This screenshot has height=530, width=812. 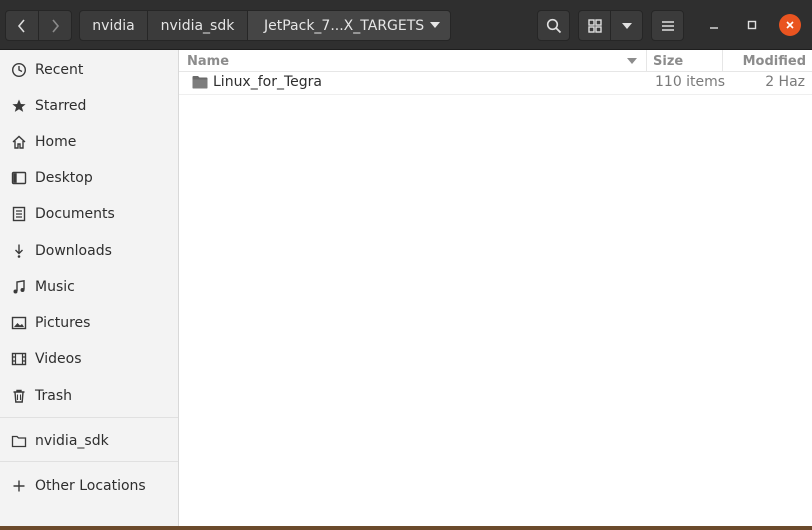 I want to click on menu-button, so click(x=667, y=25).